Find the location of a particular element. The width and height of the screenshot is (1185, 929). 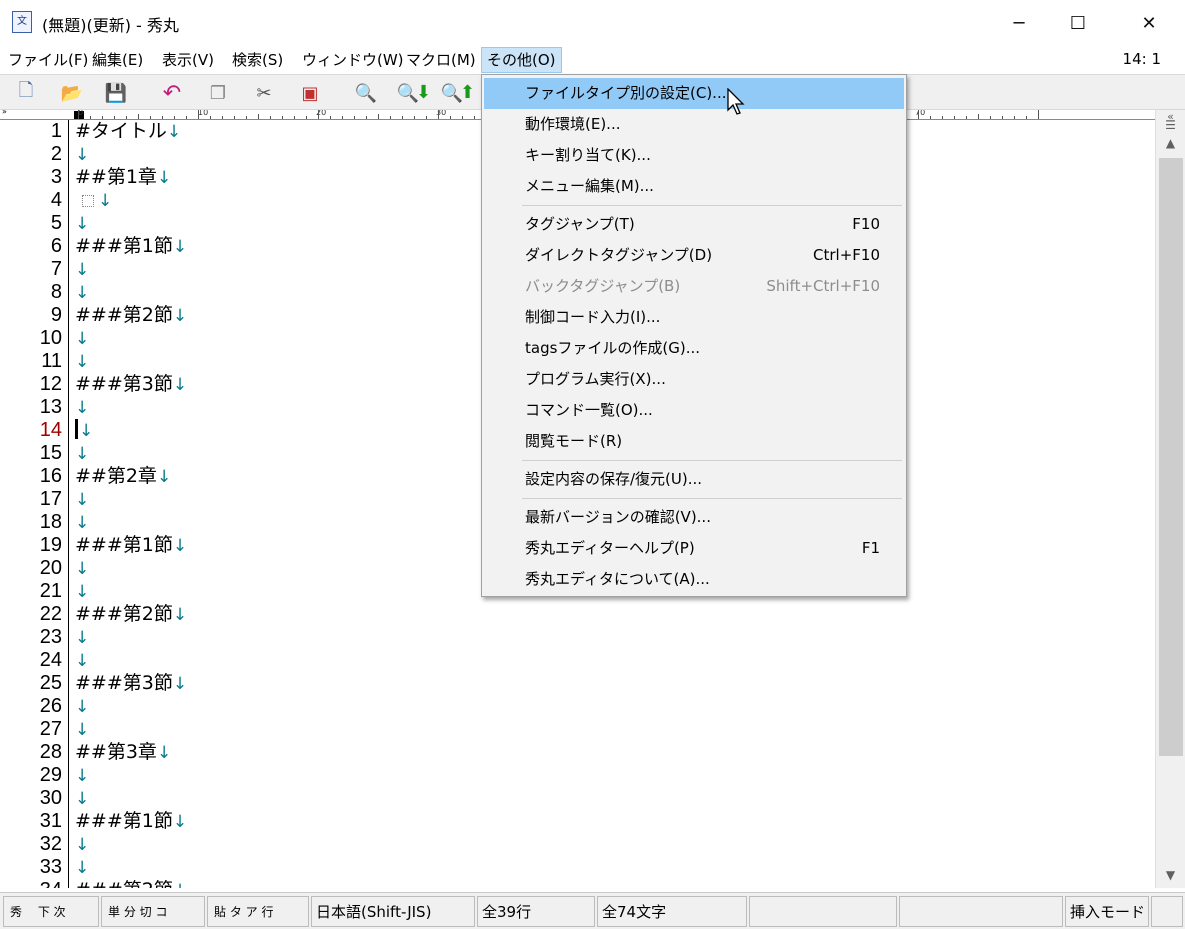

scrollbar-thumb is located at coordinates (1171, 457).